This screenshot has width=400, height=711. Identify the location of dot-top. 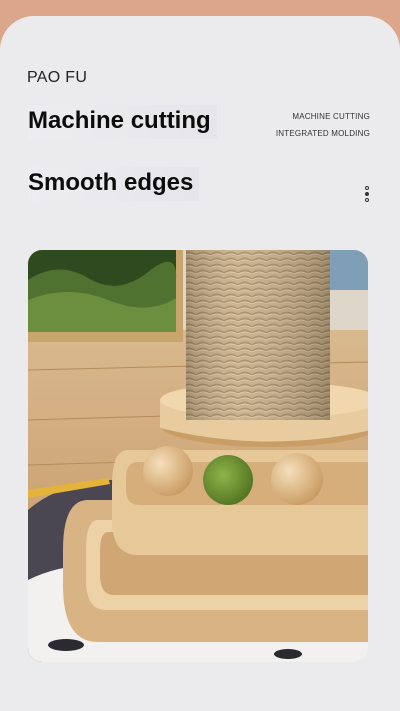
(367, 188).